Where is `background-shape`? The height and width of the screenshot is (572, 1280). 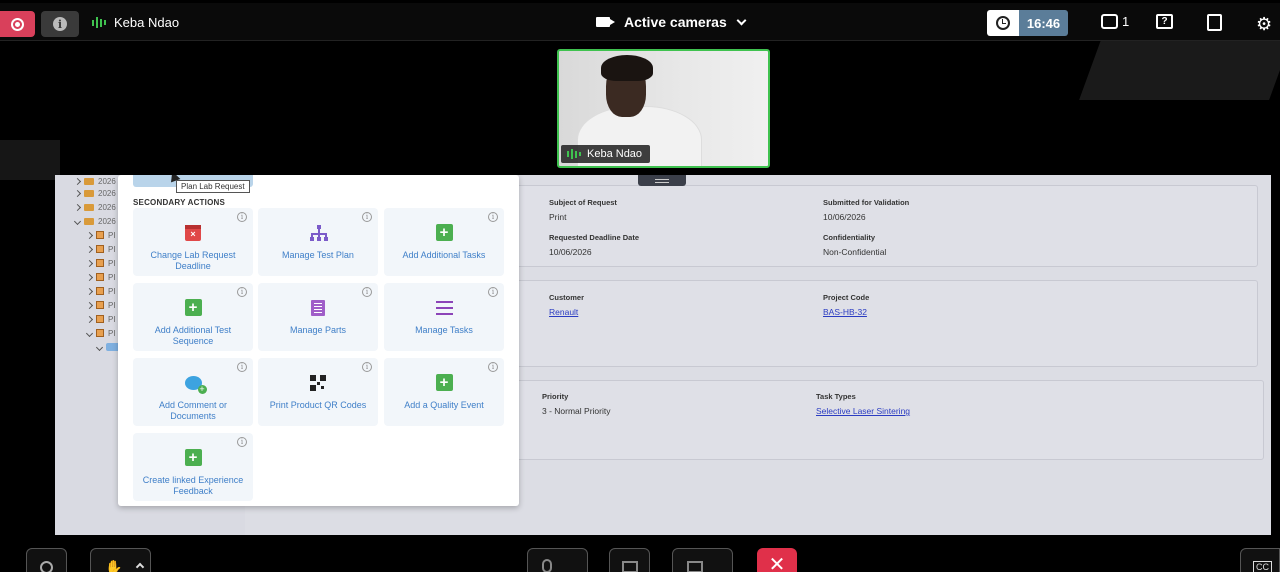 background-shape is located at coordinates (30, 160).